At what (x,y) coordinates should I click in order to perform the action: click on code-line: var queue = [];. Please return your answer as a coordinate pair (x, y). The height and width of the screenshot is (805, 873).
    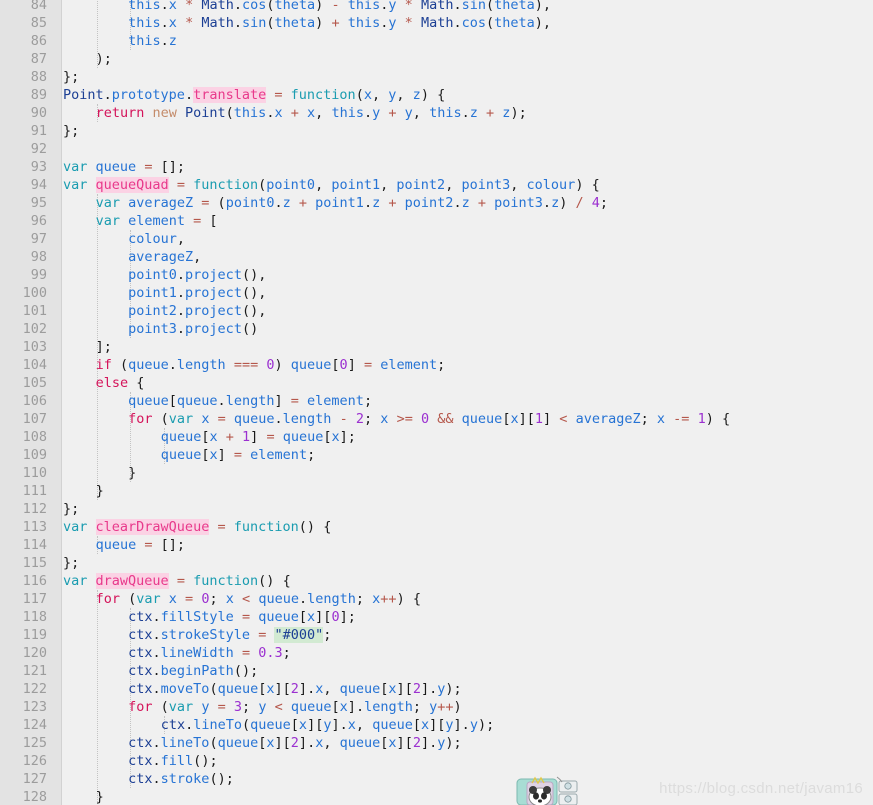
    Looking at the image, I should click on (124, 167).